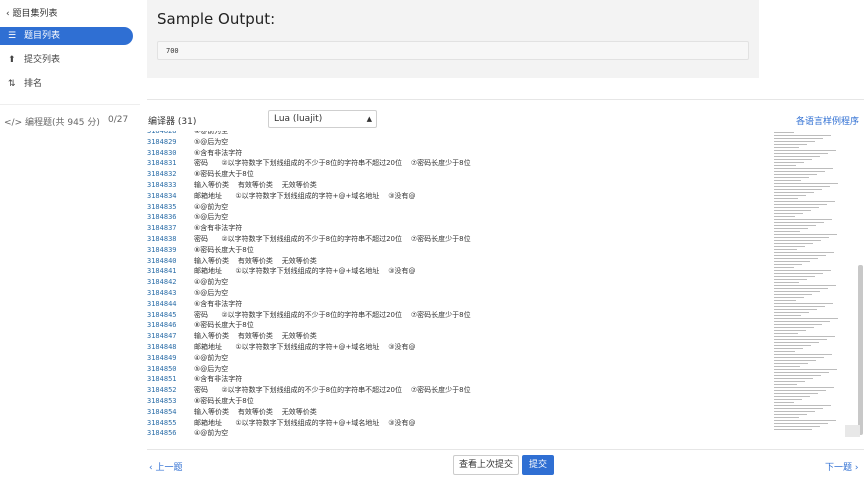 The width and height of the screenshot is (864, 477). I want to click on editor-minimap, so click(809, 284).